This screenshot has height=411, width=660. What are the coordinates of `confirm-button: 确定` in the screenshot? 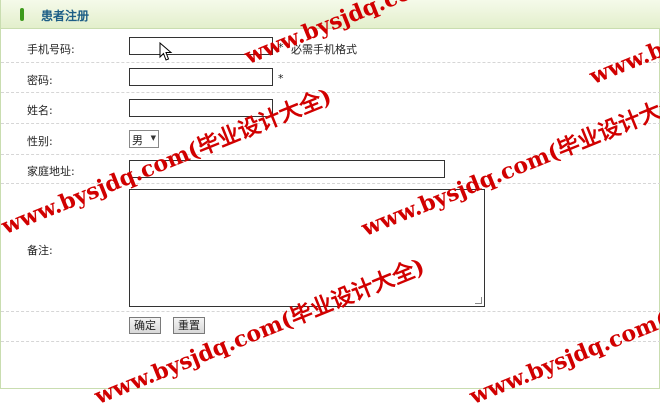 It's located at (145, 325).